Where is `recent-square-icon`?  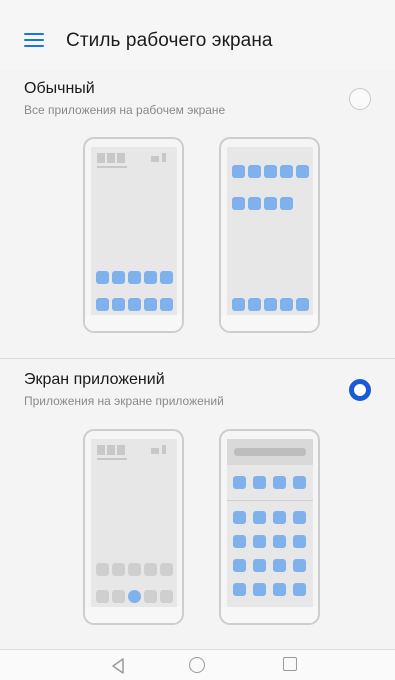 recent-square-icon is located at coordinates (292, 666).